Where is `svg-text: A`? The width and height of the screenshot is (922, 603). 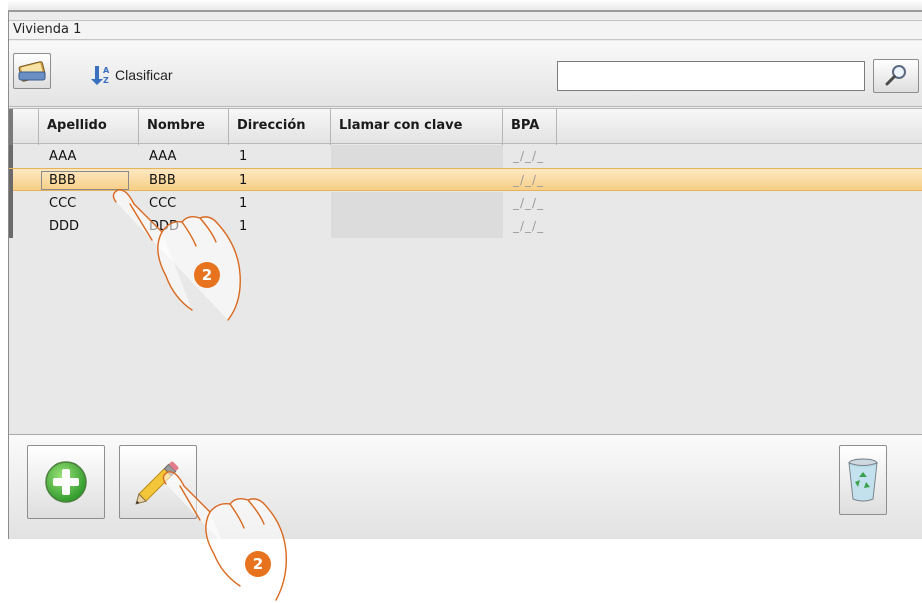 svg-text: A is located at coordinates (106, 70).